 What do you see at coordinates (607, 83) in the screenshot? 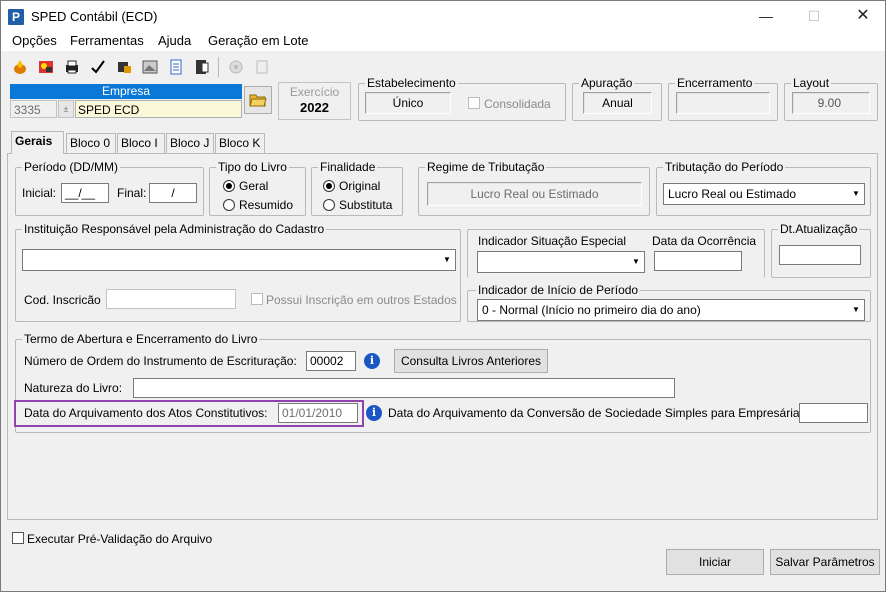
I see `apuracao-label: Apuração` at bounding box center [607, 83].